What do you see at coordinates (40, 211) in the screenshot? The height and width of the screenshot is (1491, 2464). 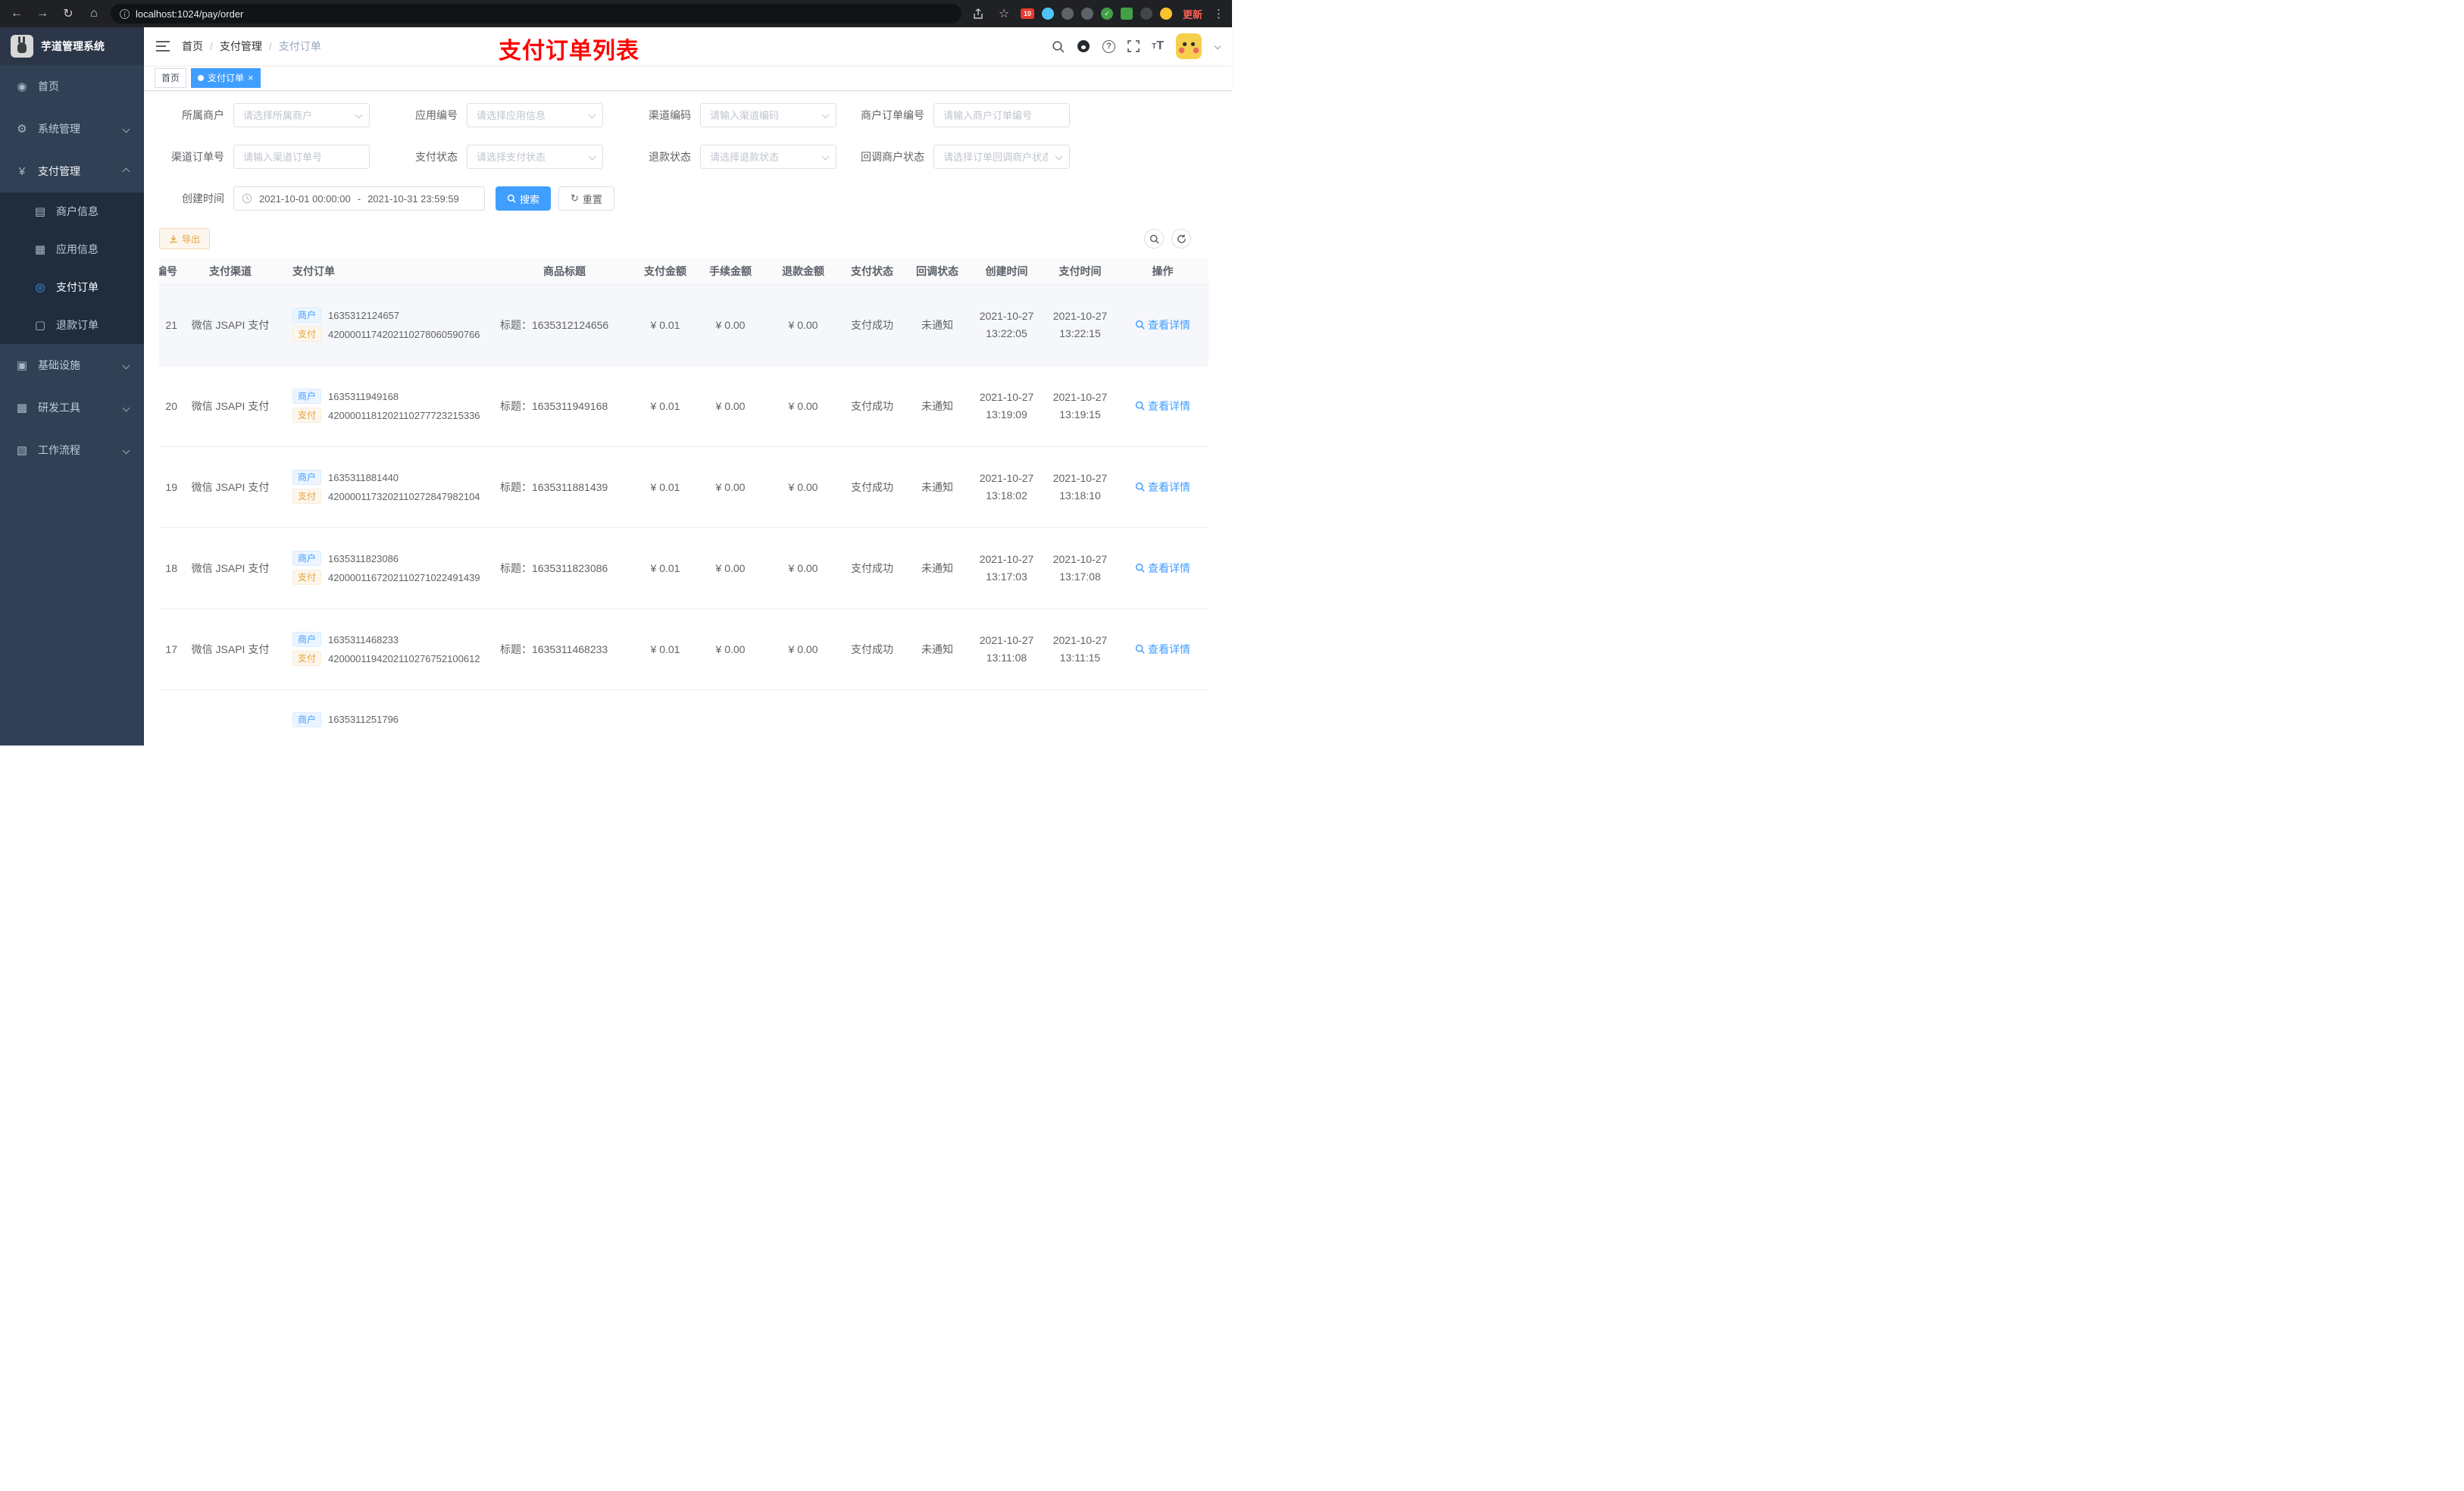 I see `card-icon: ▤` at bounding box center [40, 211].